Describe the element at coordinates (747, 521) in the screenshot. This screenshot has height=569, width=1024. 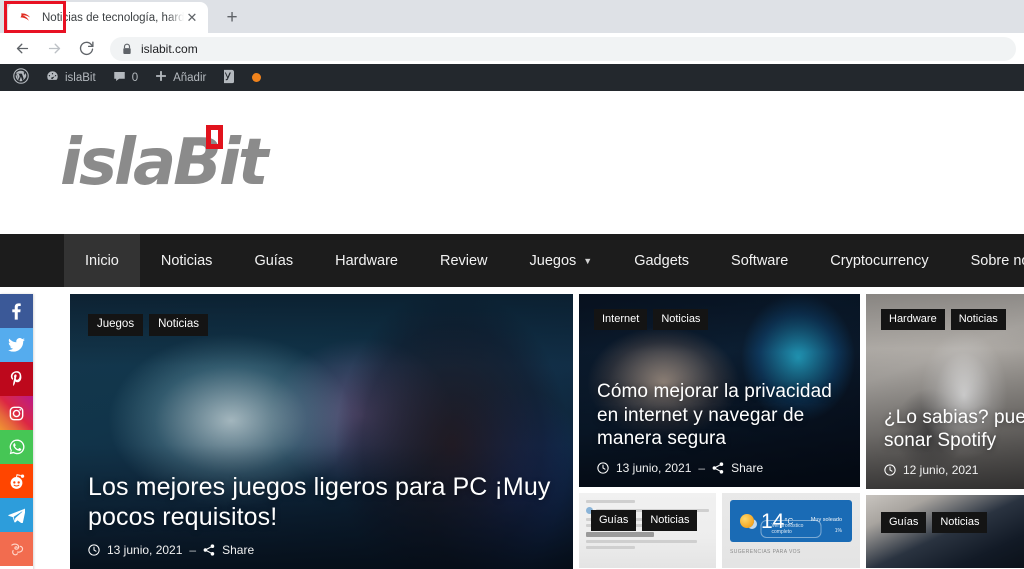
I see `sun-cloud-icon` at that location.